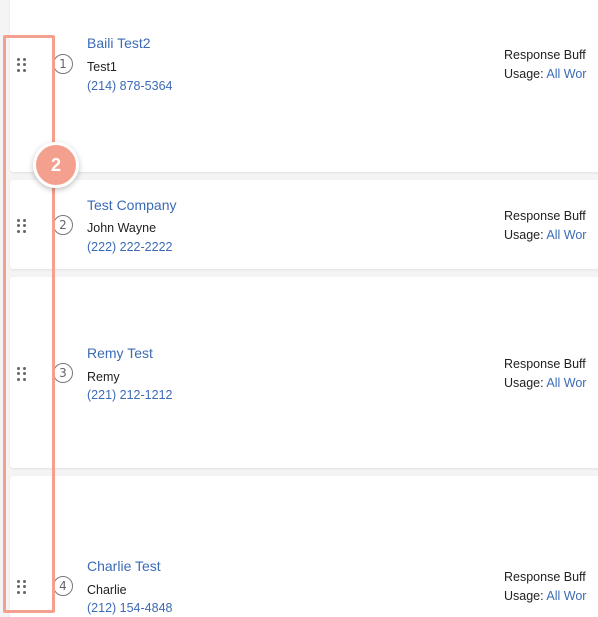  Describe the element at coordinates (120, 353) in the screenshot. I see `company-link: Remy Test` at that location.